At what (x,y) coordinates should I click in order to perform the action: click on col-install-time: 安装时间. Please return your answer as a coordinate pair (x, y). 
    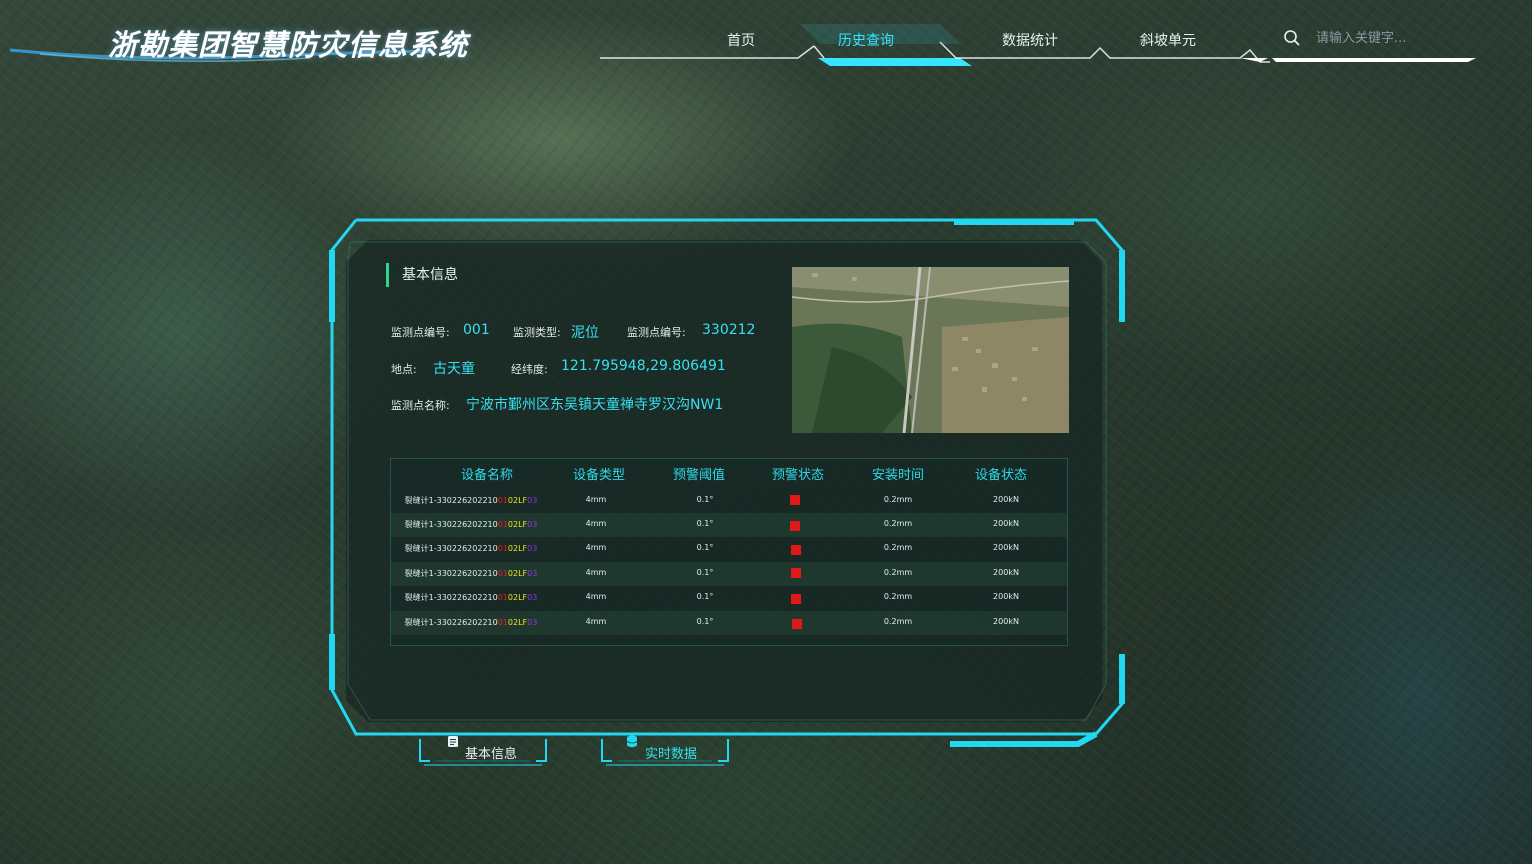
    Looking at the image, I should click on (897, 475).